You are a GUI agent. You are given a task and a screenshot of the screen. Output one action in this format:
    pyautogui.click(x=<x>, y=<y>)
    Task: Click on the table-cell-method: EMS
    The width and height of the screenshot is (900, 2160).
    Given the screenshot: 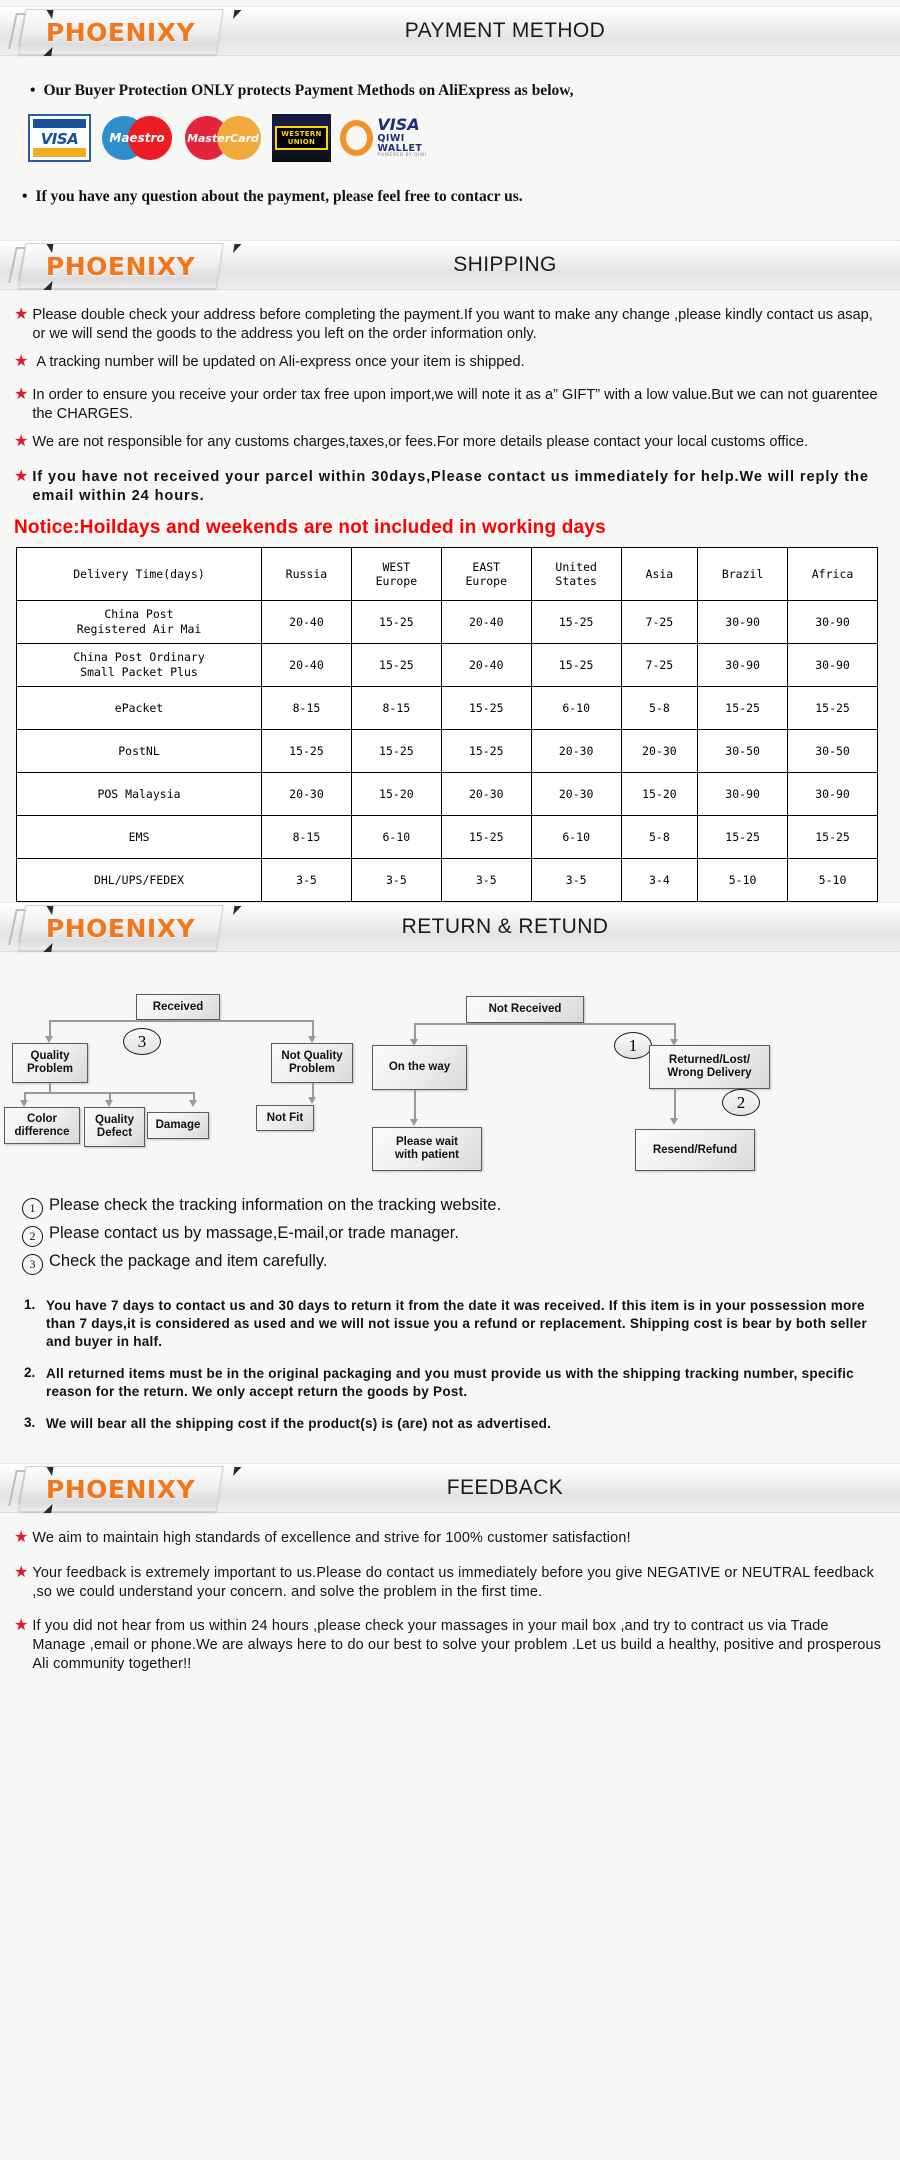 What is the action you would take?
    pyautogui.click(x=139, y=837)
    